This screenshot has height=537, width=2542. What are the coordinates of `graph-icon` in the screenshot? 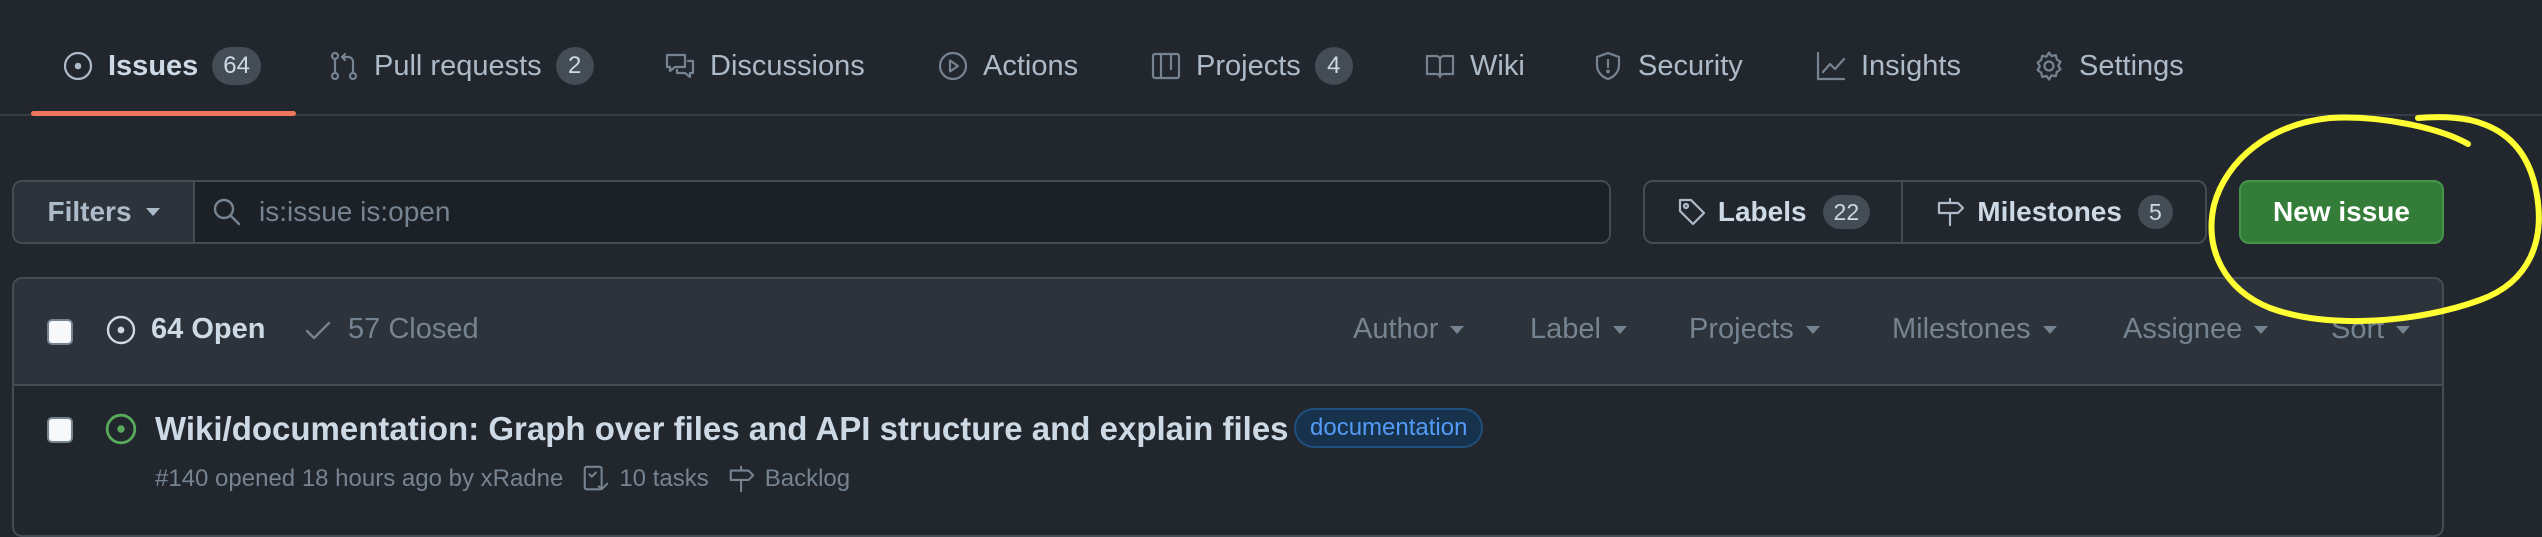 It's located at (1831, 66).